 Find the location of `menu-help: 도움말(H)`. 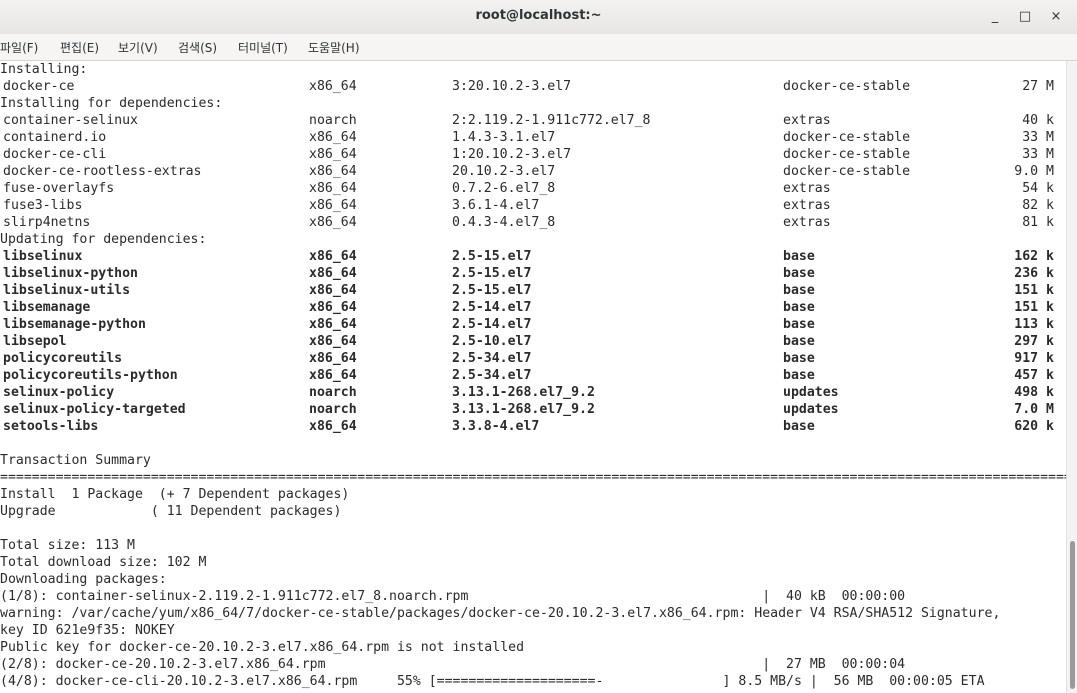

menu-help: 도움말(H) is located at coordinates (334, 47).